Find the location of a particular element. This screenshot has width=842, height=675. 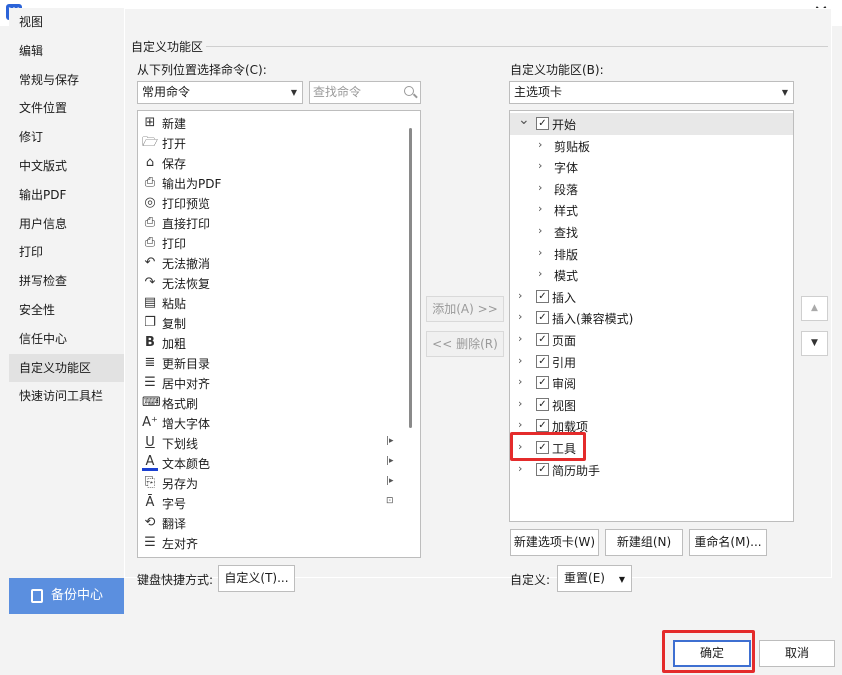

command-item: ⌨ 格式刷 is located at coordinates (273, 403).